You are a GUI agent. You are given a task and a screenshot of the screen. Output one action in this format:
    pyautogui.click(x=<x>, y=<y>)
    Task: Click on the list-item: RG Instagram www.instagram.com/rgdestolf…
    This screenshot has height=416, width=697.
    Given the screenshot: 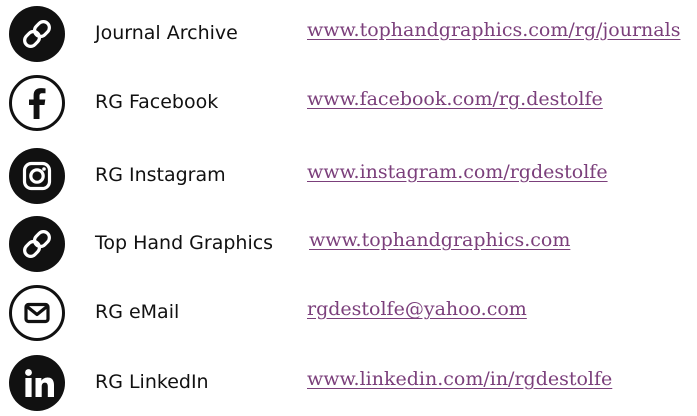 What is the action you would take?
    pyautogui.click(x=348, y=176)
    